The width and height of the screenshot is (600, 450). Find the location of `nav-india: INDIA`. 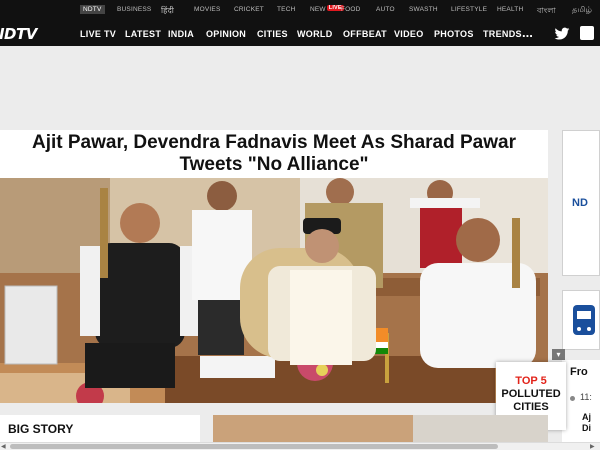

nav-india: INDIA is located at coordinates (181, 34).